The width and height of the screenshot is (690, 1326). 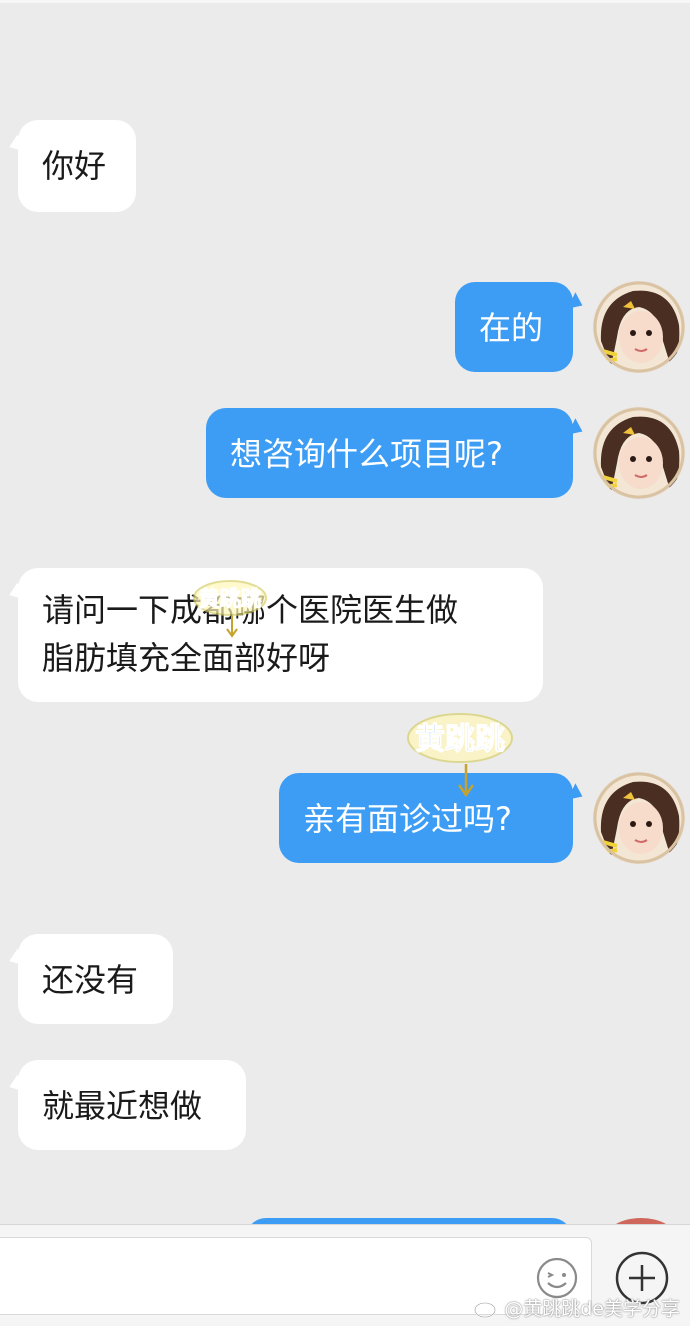 What do you see at coordinates (345, 1275) in the screenshot?
I see `input-bar: @黄跳跳de美学分享` at bounding box center [345, 1275].